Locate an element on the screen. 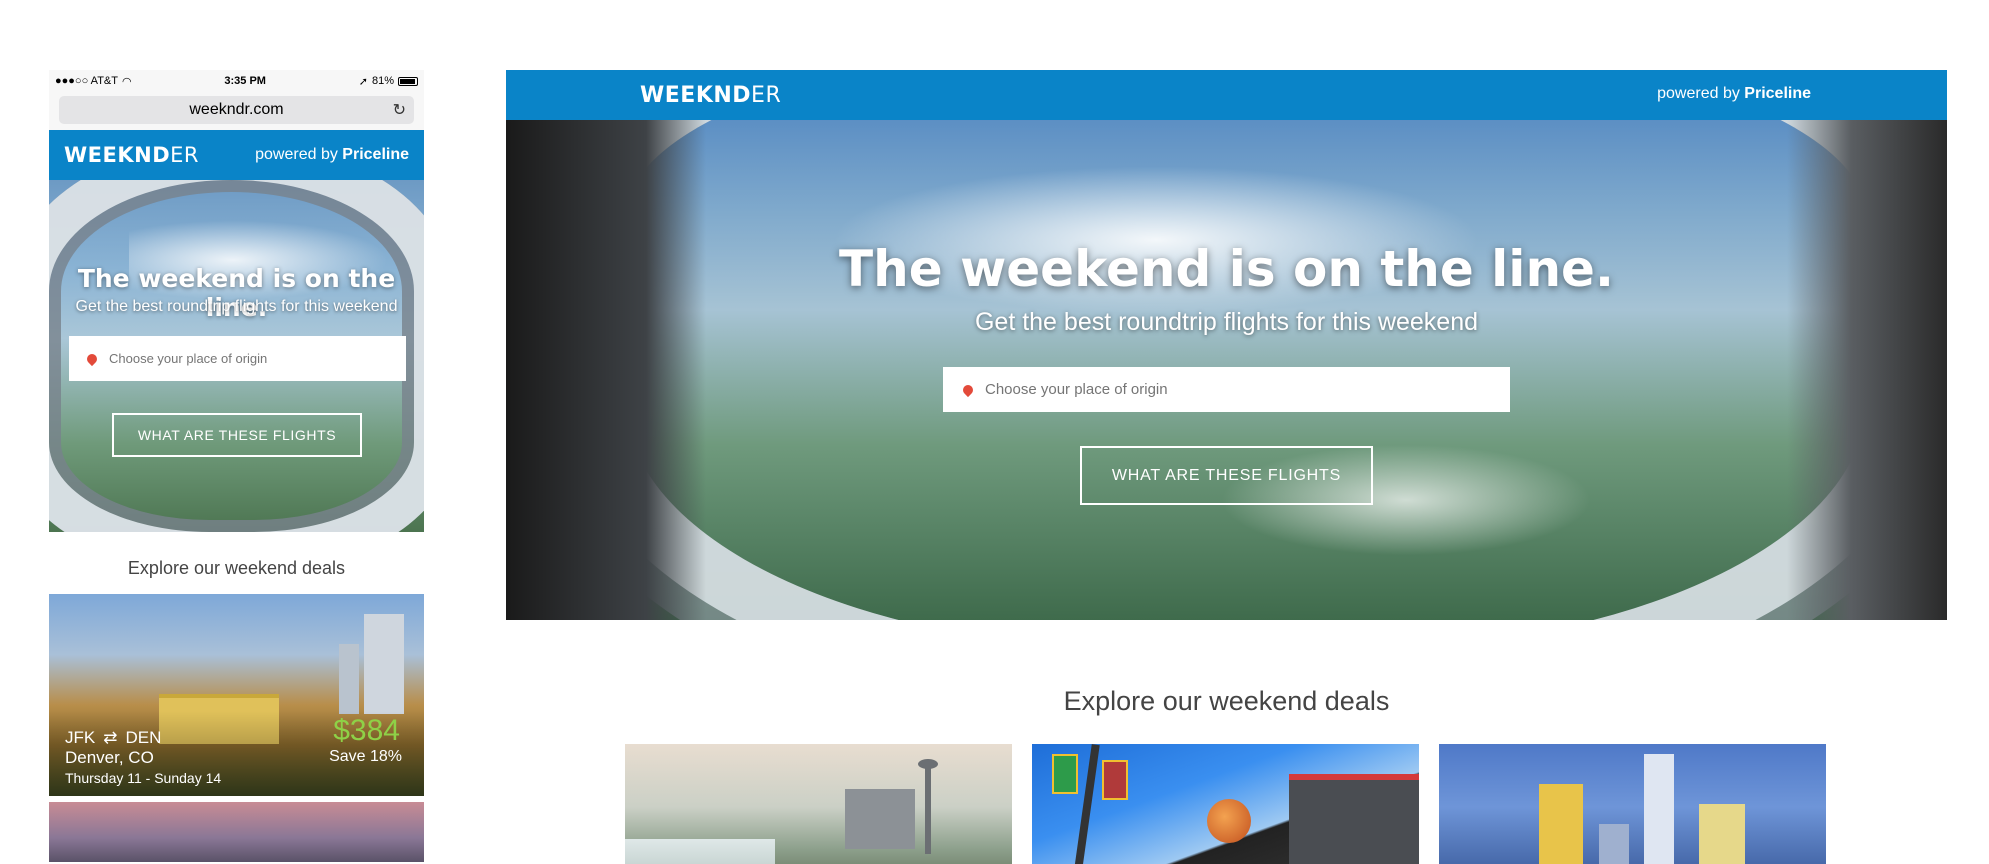  deal-city: Denver, CO is located at coordinates (109, 757).